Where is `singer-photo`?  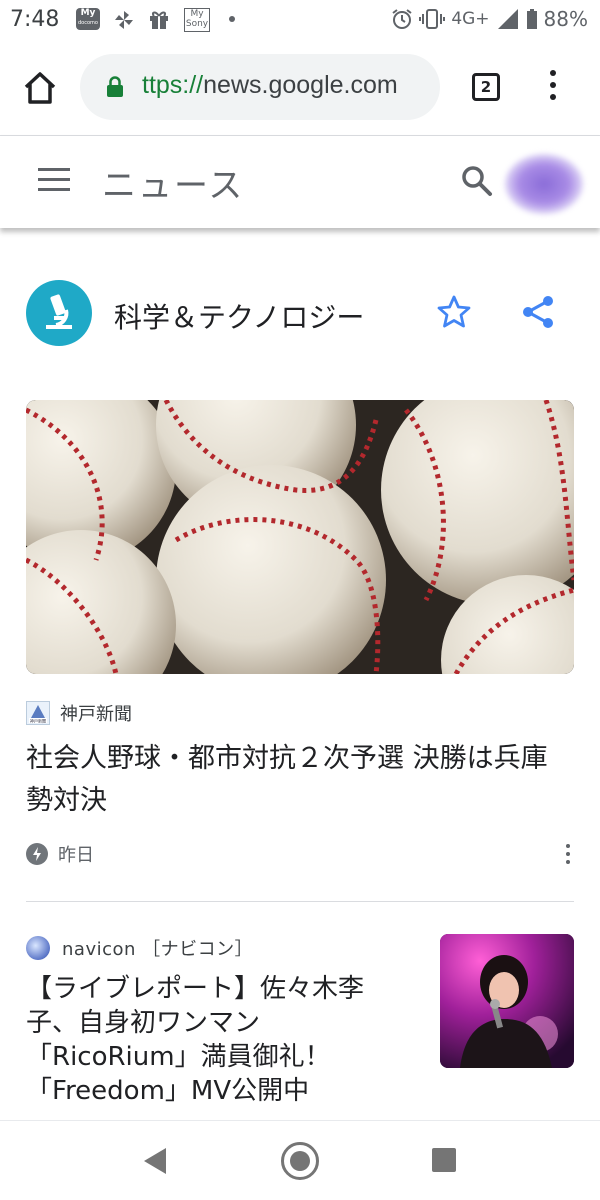 singer-photo is located at coordinates (507, 1001).